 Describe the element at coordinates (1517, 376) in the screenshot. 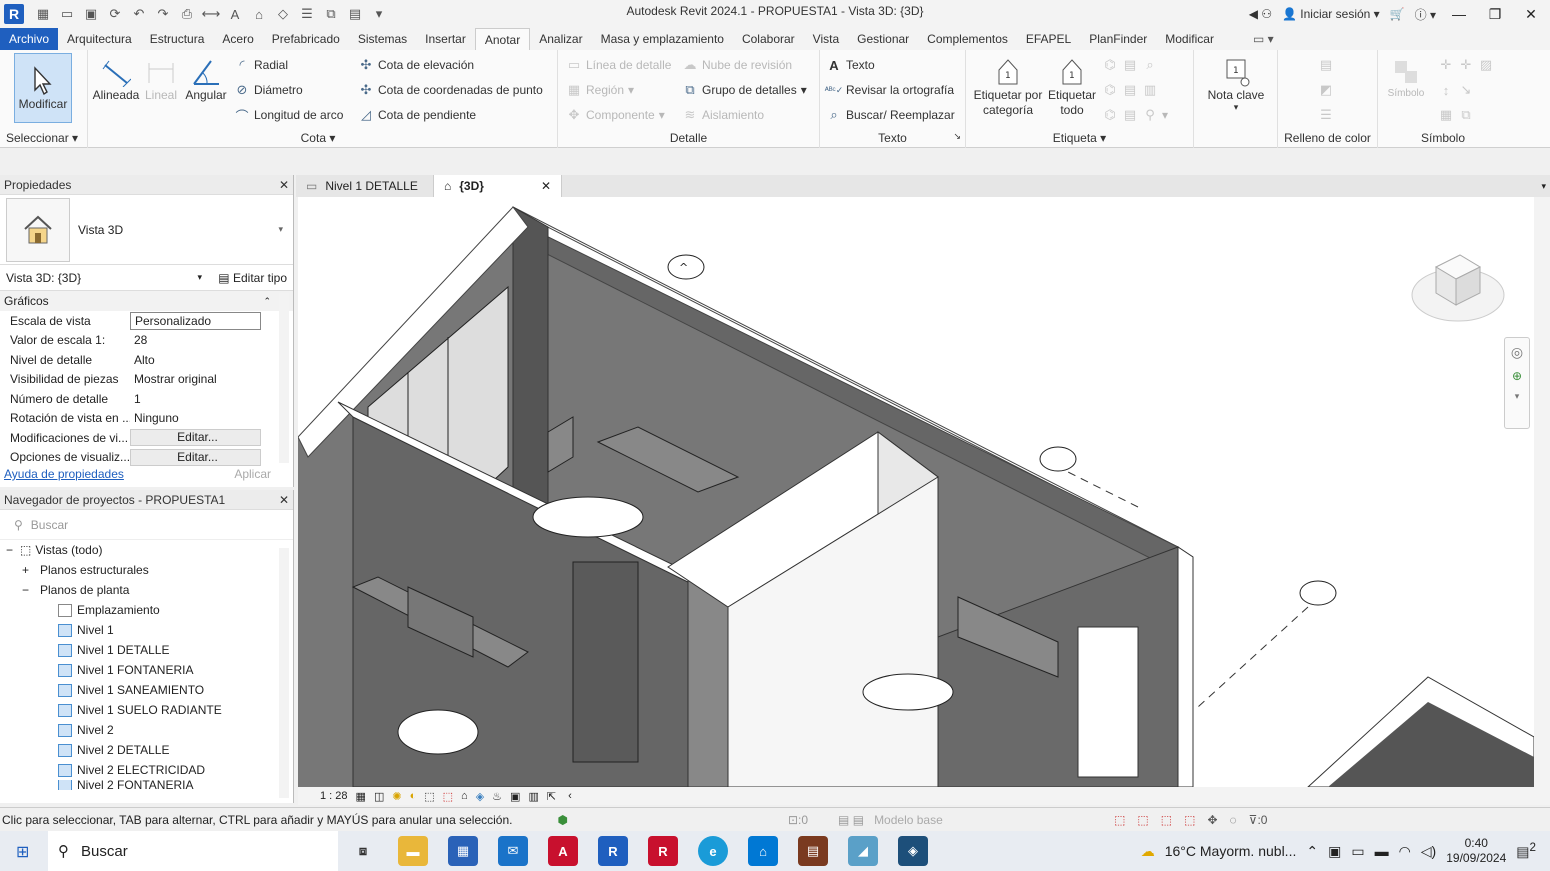

I see `zoom-icon: ⊕` at that location.